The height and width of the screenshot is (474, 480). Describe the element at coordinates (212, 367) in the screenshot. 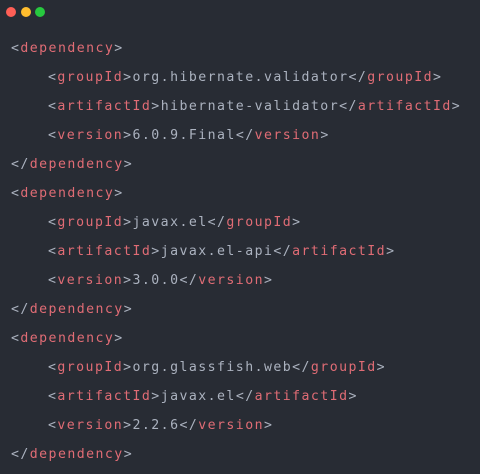

I see `element-value: org.glassfish.web` at that location.